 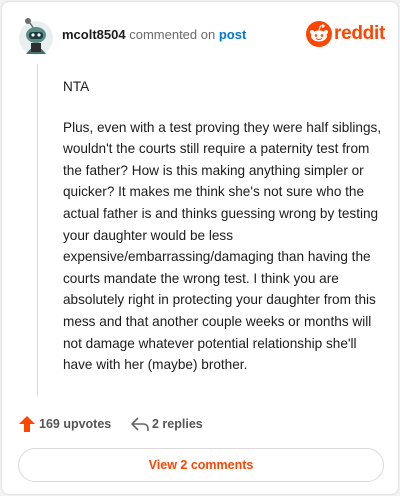 I want to click on comment-meta: mcolt8504 commented on post, so click(x=154, y=35).